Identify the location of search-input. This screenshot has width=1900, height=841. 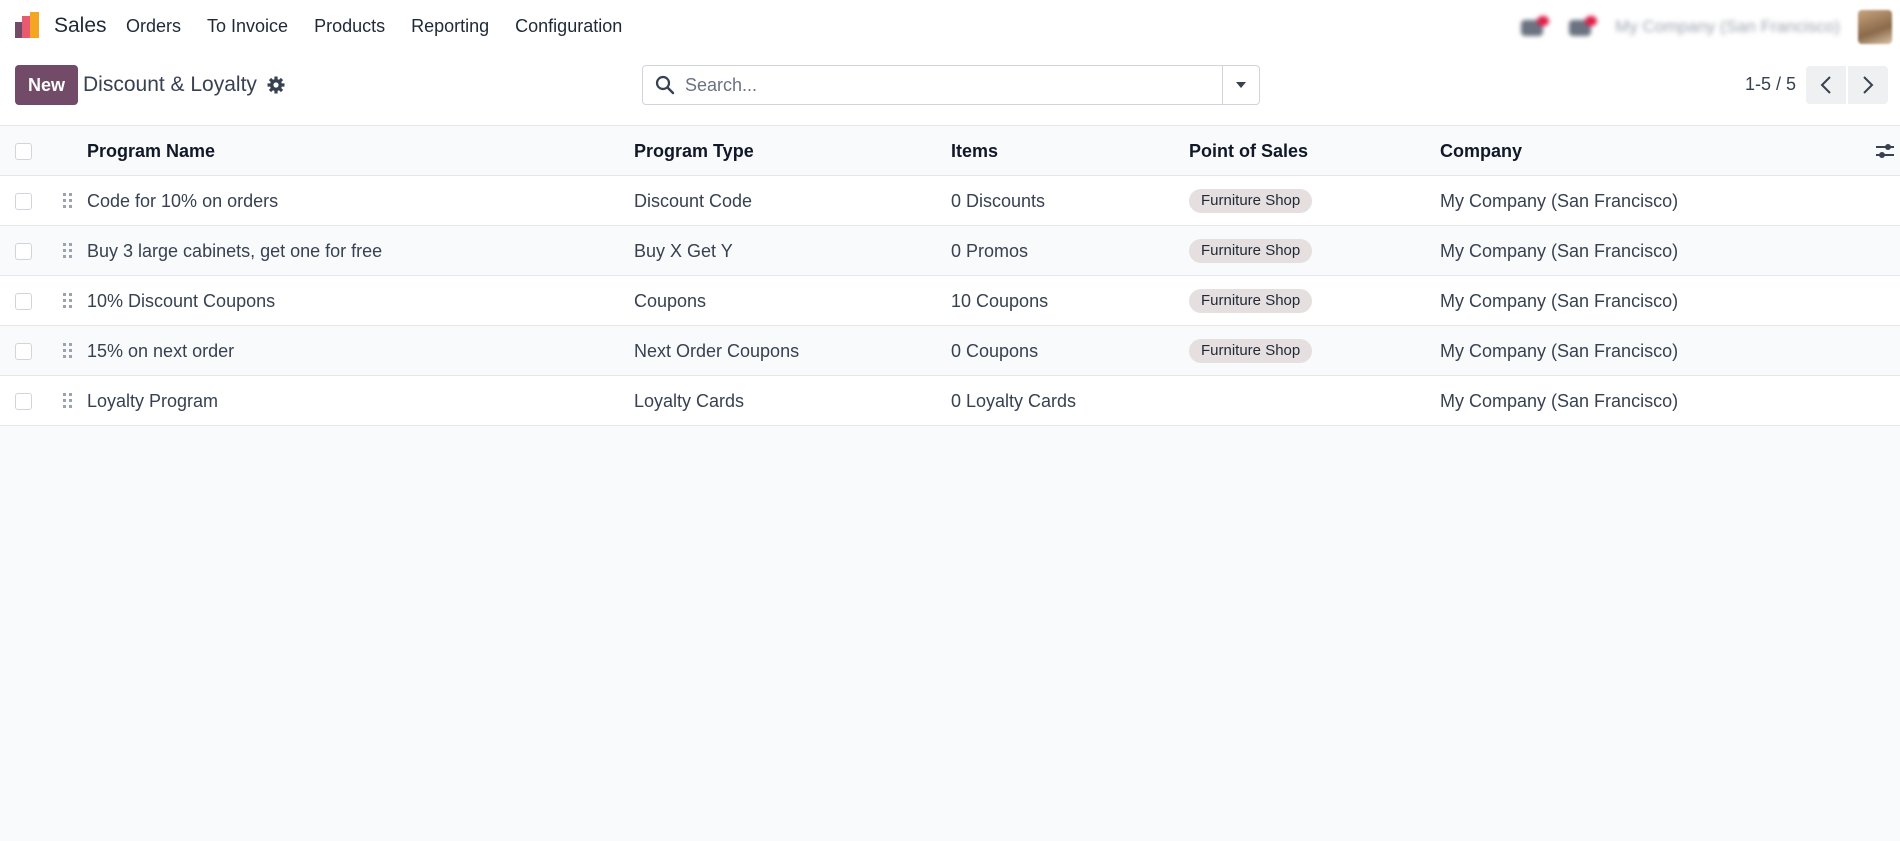
(943, 85).